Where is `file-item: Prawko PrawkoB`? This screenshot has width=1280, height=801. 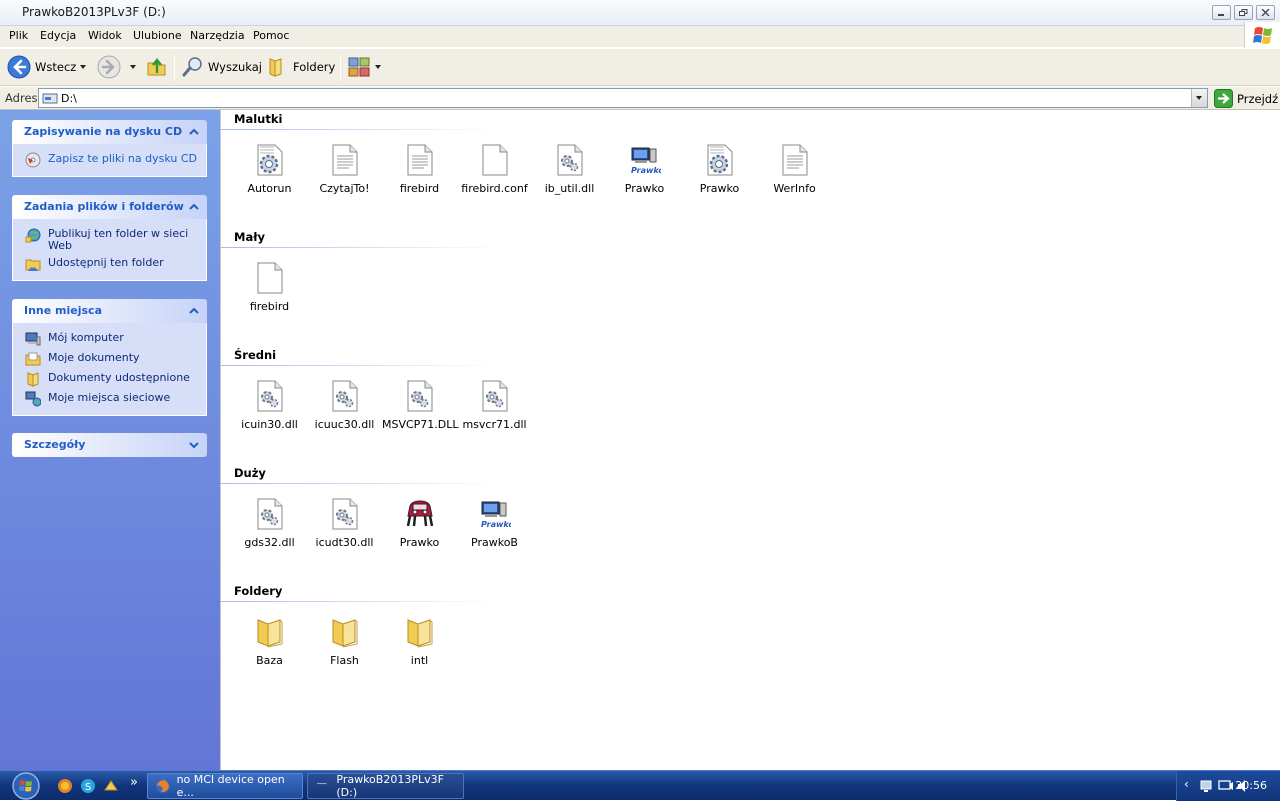 file-item: Prawko PrawkoB is located at coordinates (494, 527).